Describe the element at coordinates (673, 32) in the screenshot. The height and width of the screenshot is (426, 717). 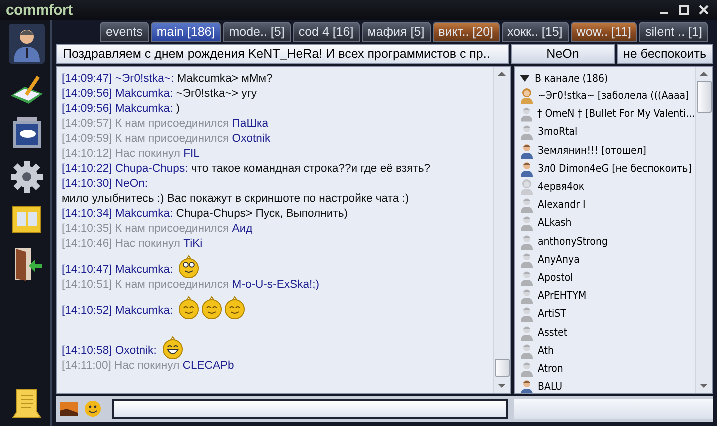
I see `channel-tab: silent .. [1]` at that location.